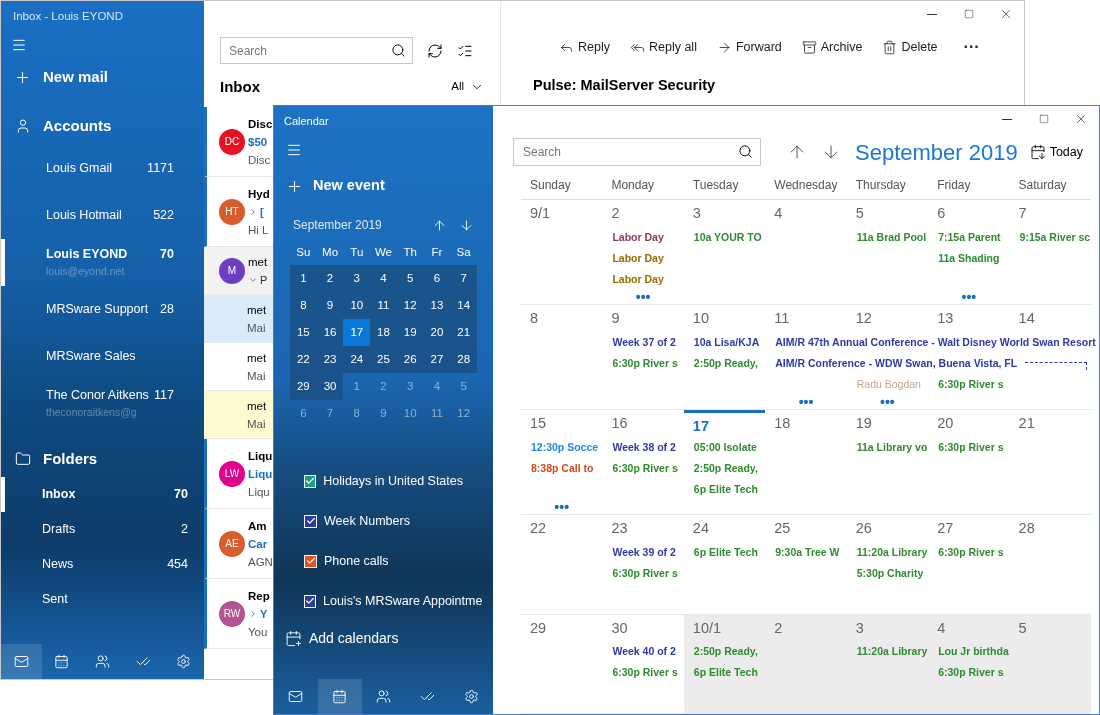 The height and width of the screenshot is (715, 1100). What do you see at coordinates (303, 386) in the screenshot?
I see `mini-calendar-day: 29` at bounding box center [303, 386].